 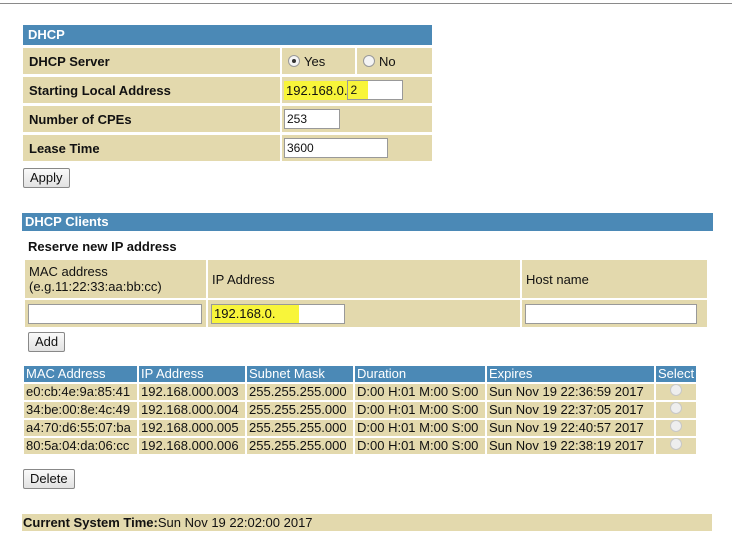 I want to click on radio-no-label: No, so click(x=387, y=61).